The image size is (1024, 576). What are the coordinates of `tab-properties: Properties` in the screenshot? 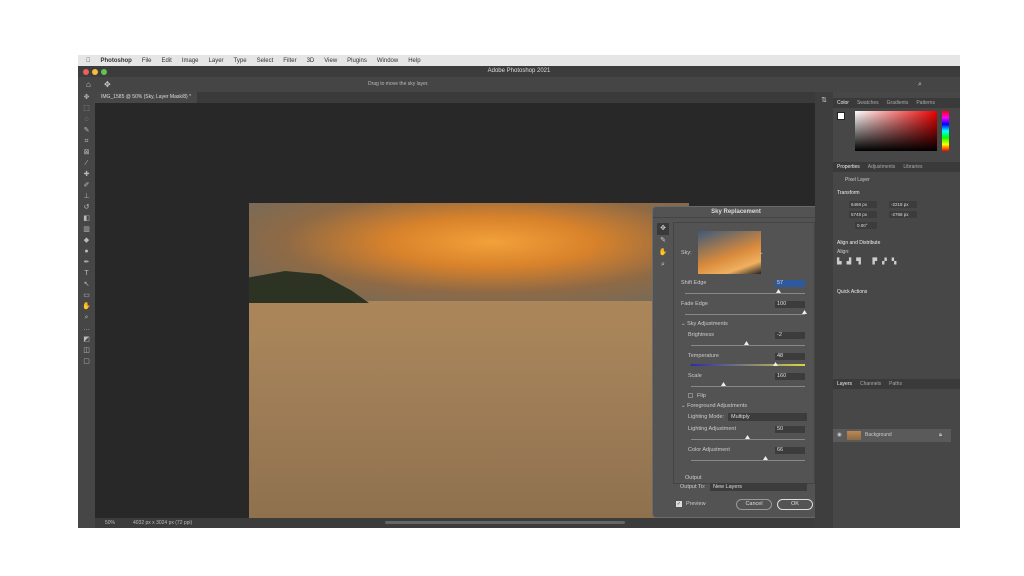 It's located at (848, 167).